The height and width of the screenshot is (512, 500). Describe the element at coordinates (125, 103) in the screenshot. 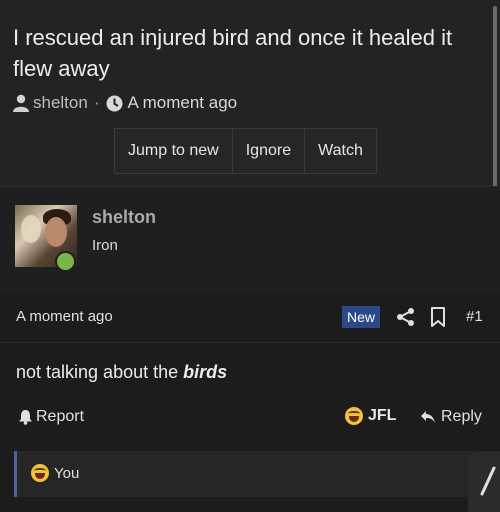

I see `thread-meta: shelton · A moment ago` at that location.